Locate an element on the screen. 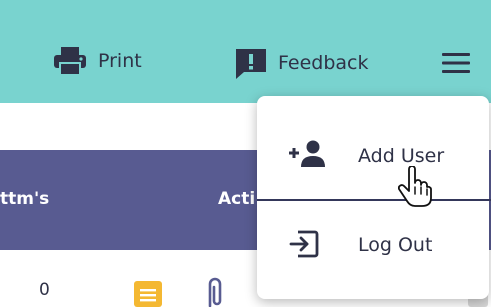  hamburger-menu-icon is located at coordinates (456, 63).